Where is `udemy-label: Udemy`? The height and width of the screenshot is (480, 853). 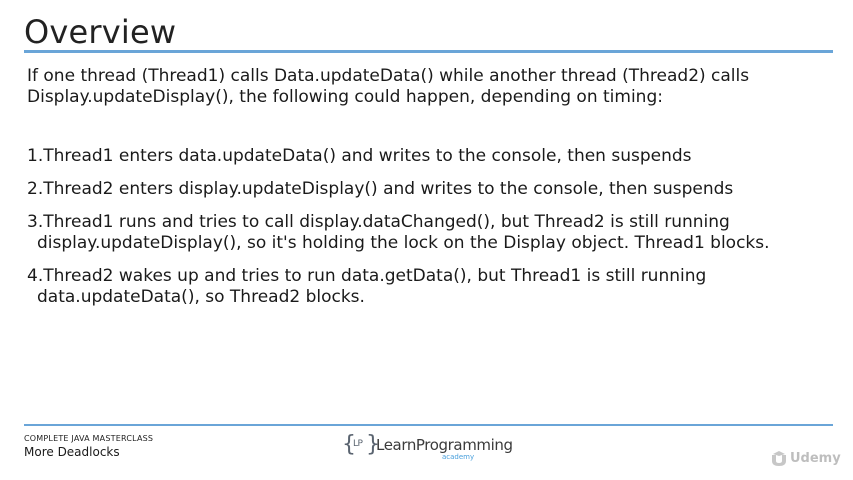
udemy-label: Udemy is located at coordinates (815, 458).